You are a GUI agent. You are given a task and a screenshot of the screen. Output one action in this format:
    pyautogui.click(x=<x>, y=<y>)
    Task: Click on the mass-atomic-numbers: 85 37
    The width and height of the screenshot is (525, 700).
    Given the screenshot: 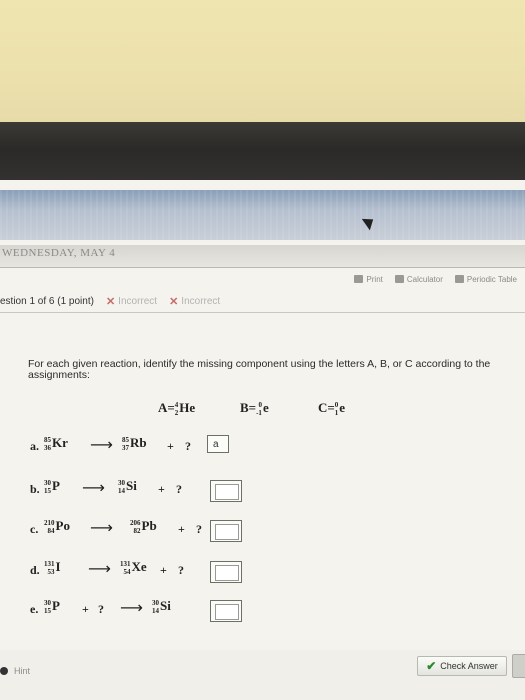 What is the action you would take?
    pyautogui.click(x=125, y=444)
    